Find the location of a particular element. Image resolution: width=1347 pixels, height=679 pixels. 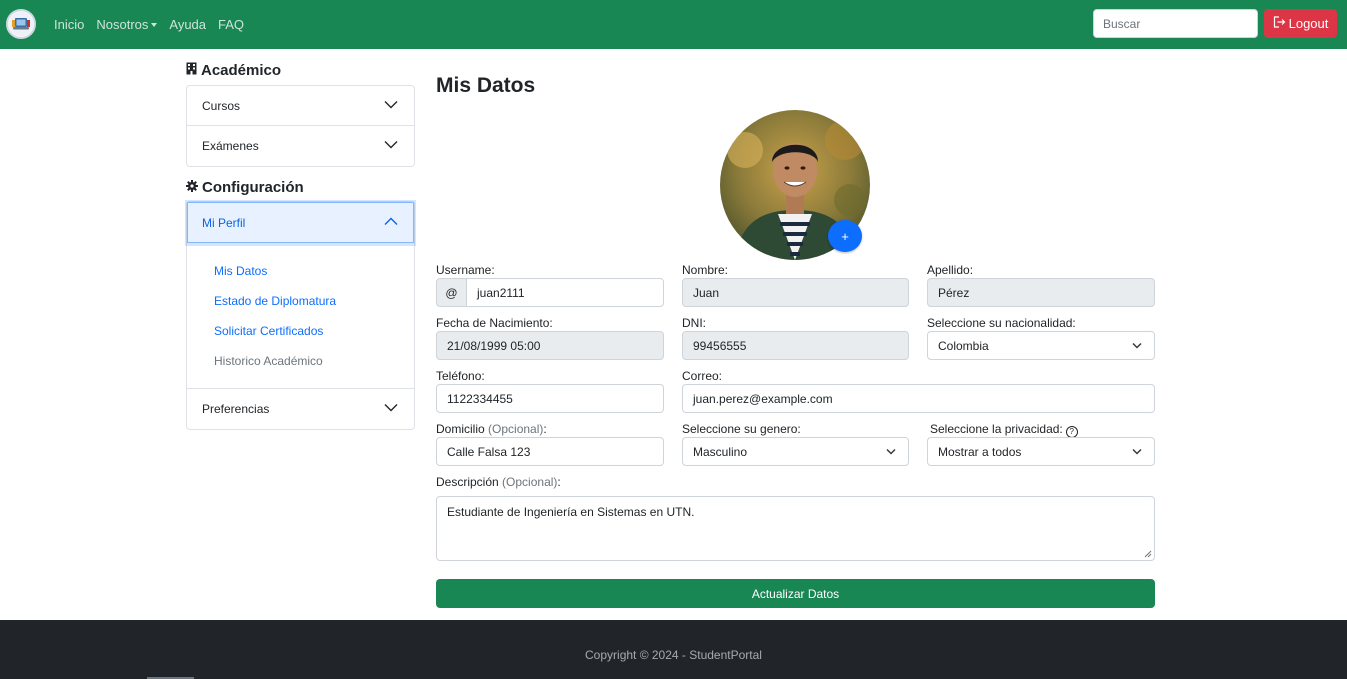

nacionalidad-label: Seleccione su nacionalidad: is located at coordinates (1001, 323).